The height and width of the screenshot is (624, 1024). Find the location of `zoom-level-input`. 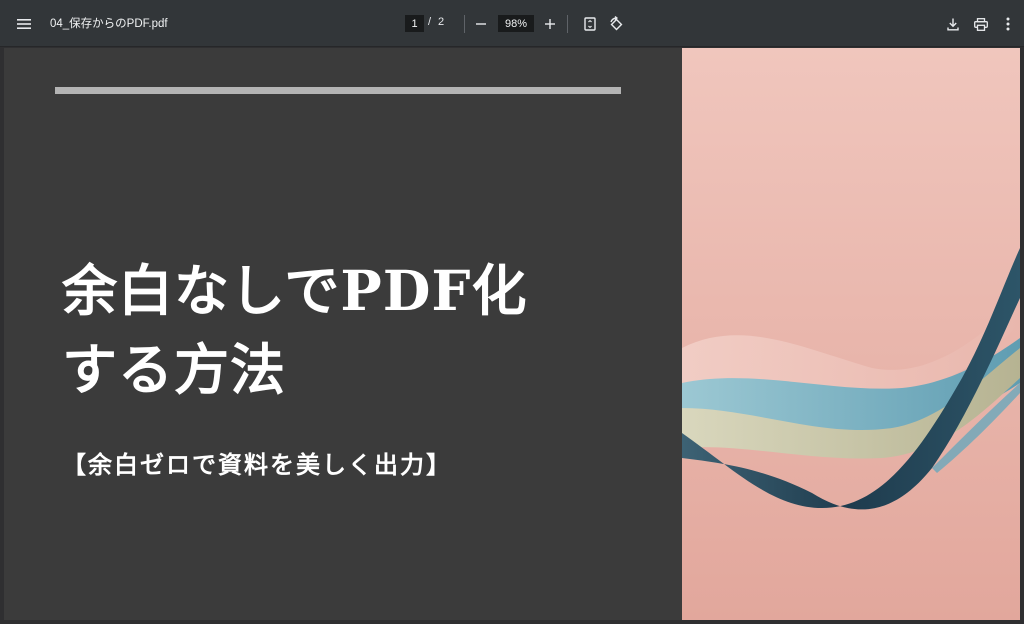

zoom-level-input is located at coordinates (516, 23).